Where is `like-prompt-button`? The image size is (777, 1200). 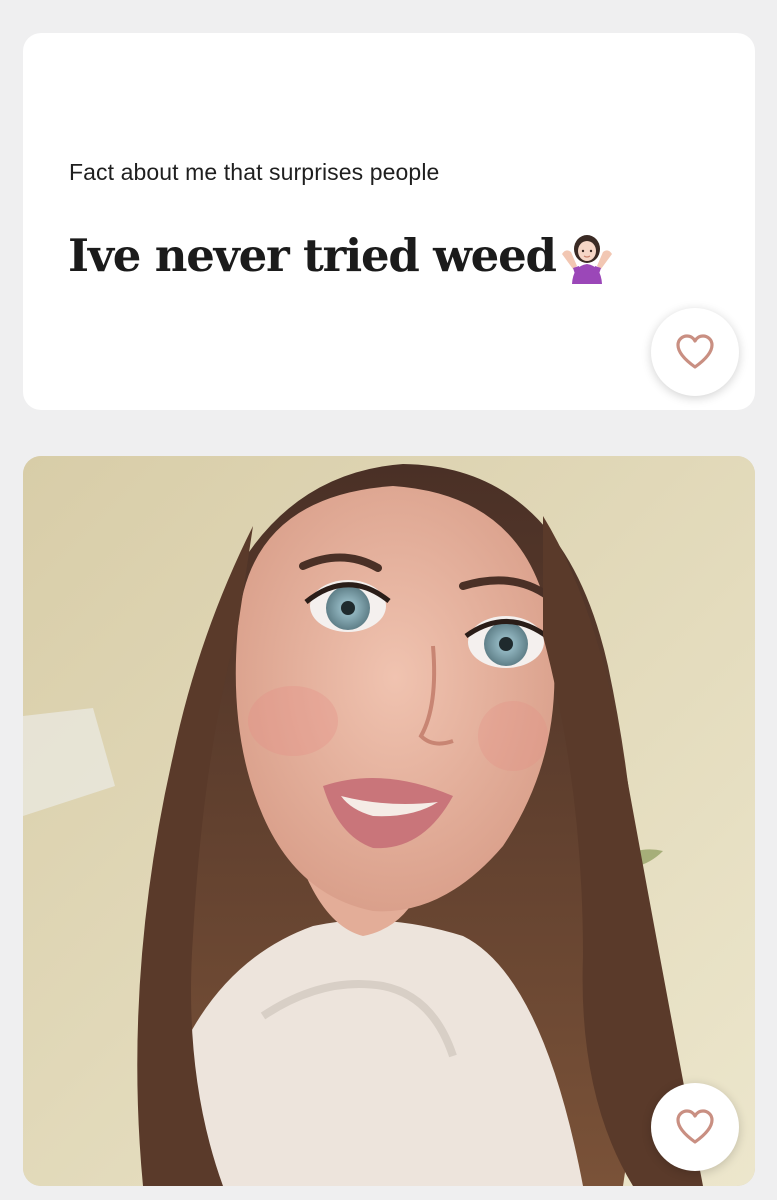 like-prompt-button is located at coordinates (695, 352).